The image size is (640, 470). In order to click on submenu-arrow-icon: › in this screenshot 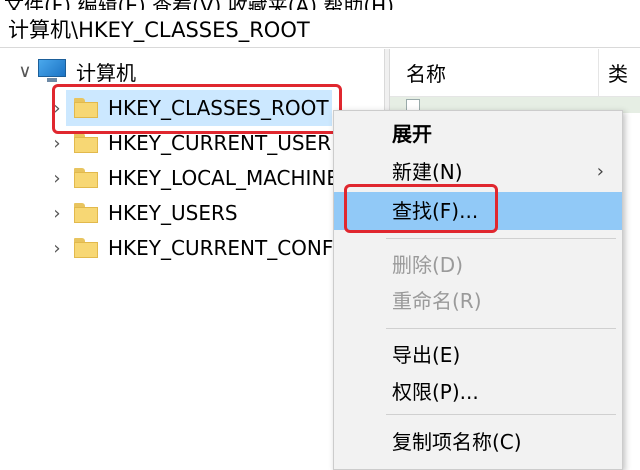, I will do `click(600, 171)`.